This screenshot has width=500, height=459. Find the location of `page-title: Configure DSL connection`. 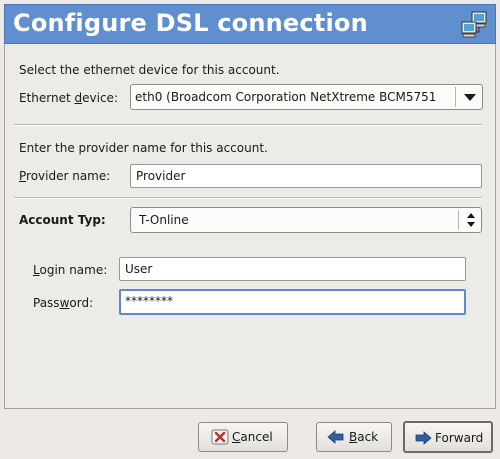

page-title: Configure DSL connection is located at coordinates (190, 23).